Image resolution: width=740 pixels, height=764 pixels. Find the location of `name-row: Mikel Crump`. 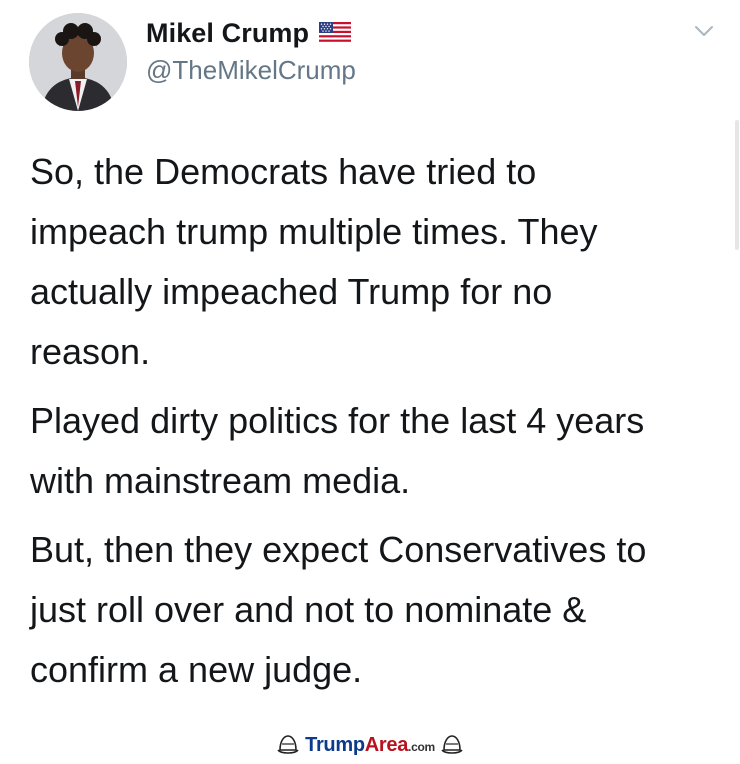

name-row: Mikel Crump is located at coordinates (249, 33).